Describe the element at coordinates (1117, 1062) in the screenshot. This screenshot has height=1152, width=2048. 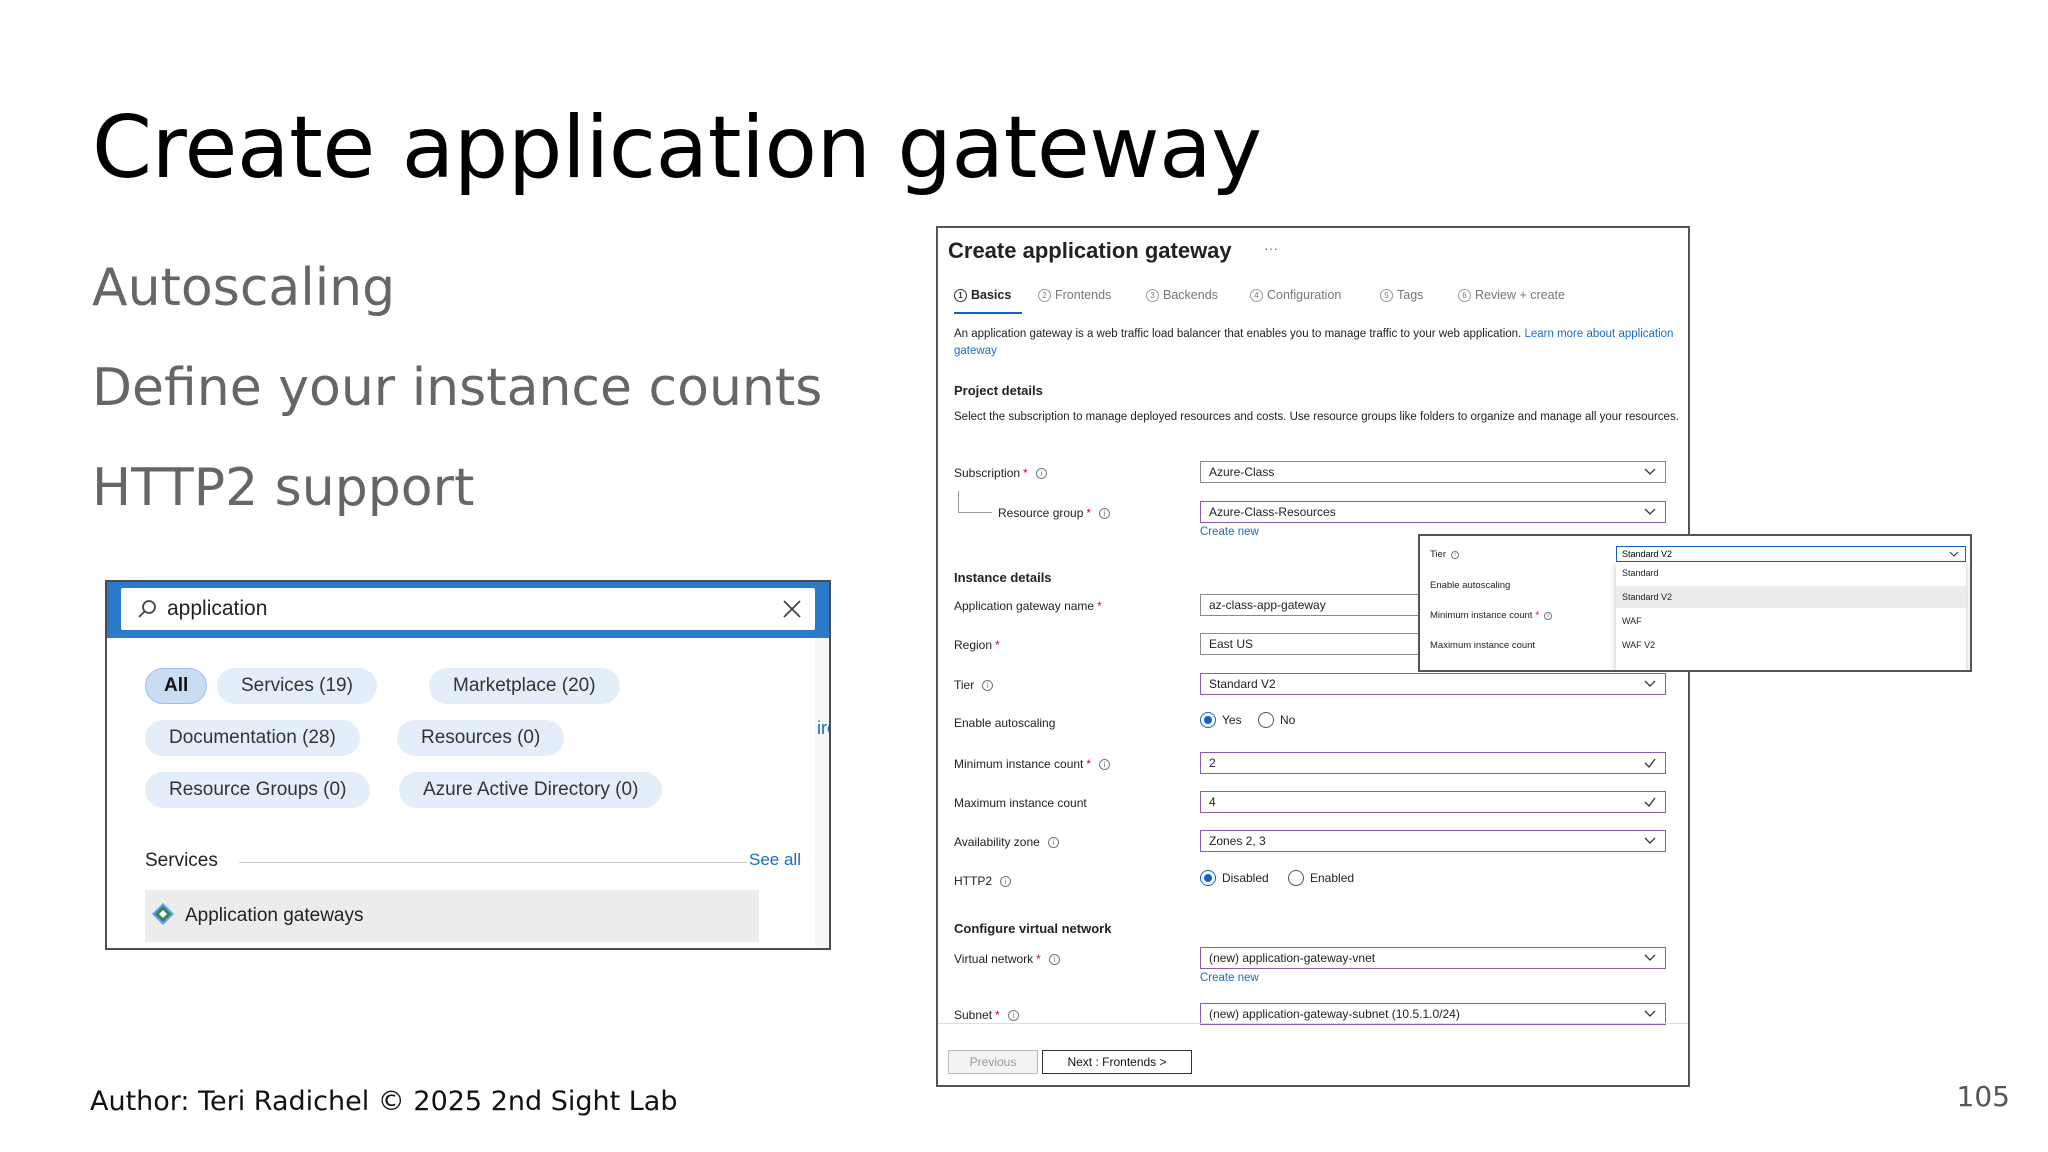
I see `next-frontends-button: Next : Frontends >` at that location.